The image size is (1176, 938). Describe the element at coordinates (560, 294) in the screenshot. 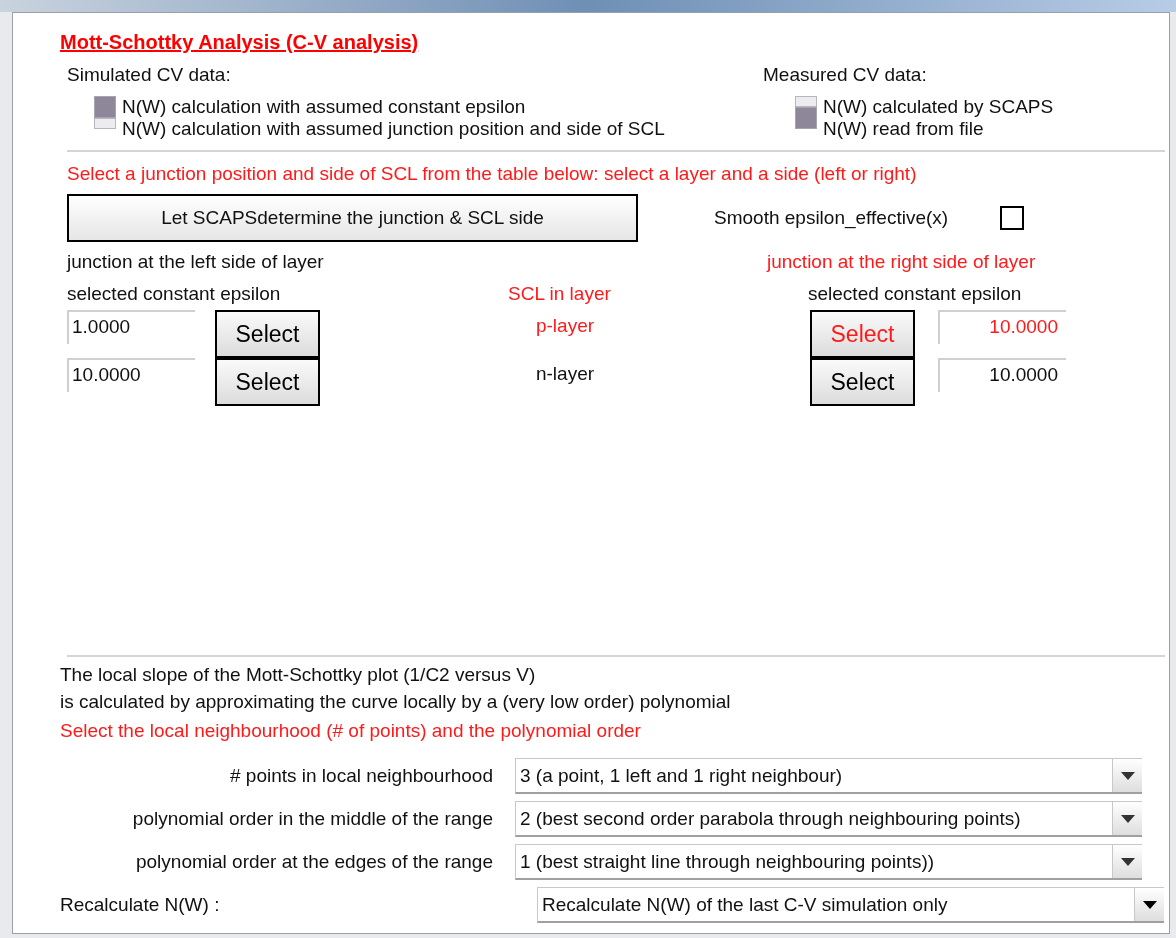

I see `column-heading: SCL in layer` at that location.